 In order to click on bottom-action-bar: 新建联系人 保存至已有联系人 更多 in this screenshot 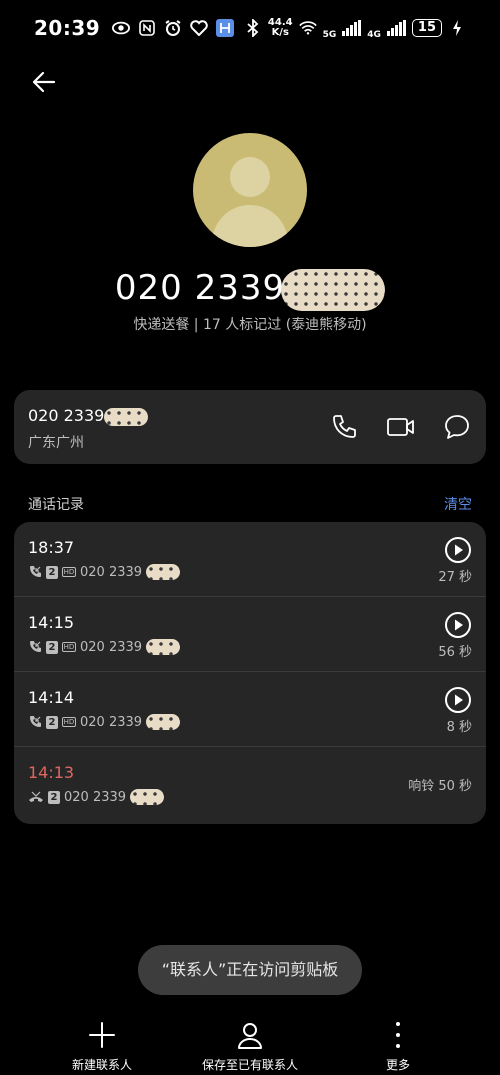, I will do `click(250, 1047)`.